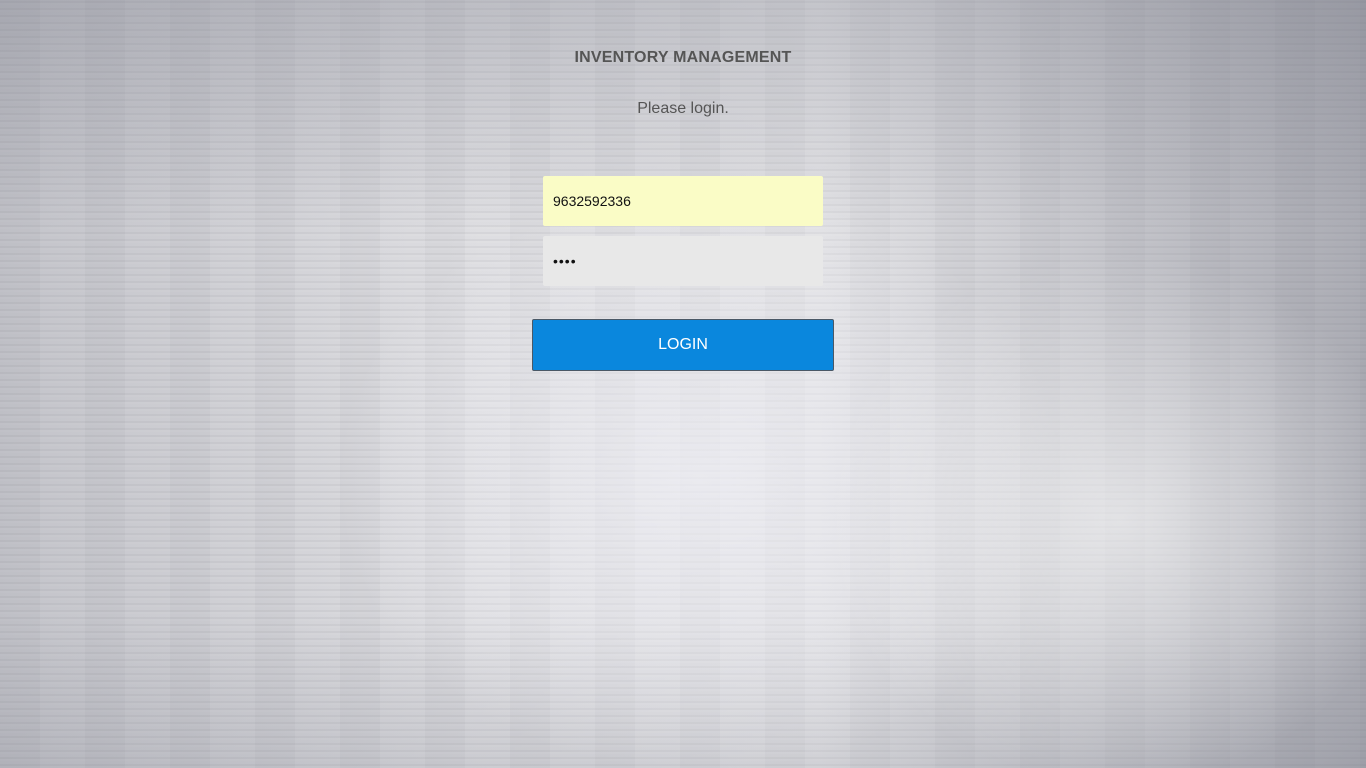  Describe the element at coordinates (683, 108) in the screenshot. I see `login-prompt: Please login.` at that location.